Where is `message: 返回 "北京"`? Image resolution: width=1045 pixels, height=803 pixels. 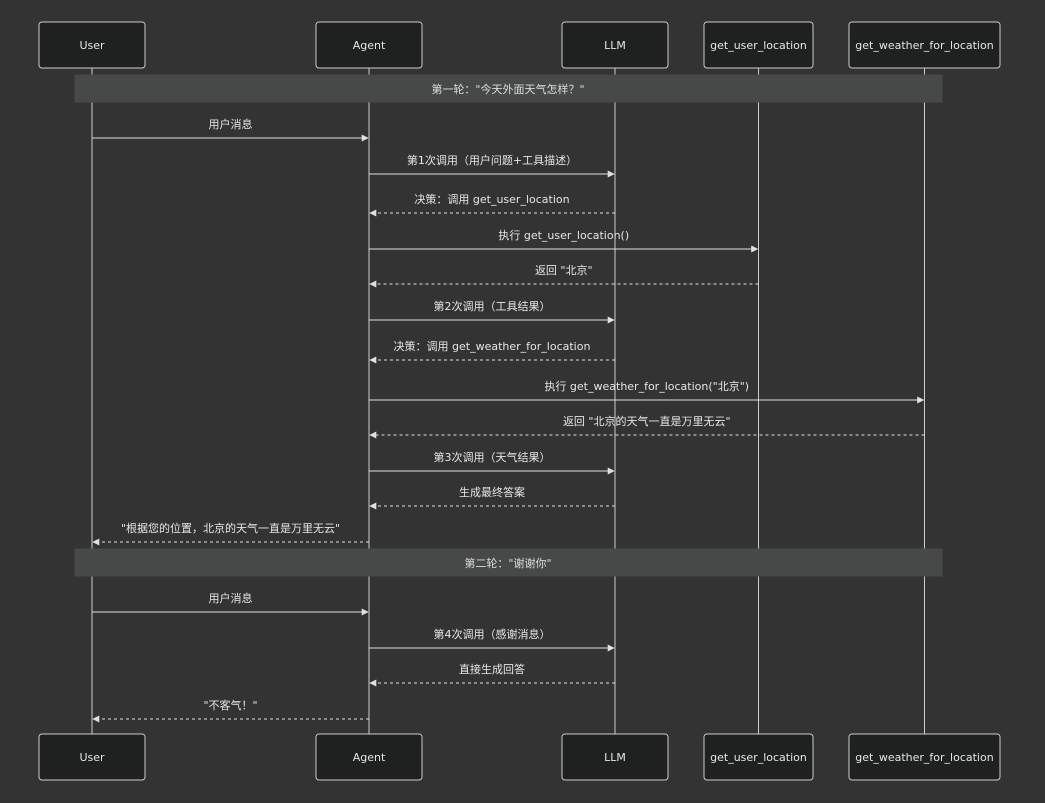
message: 返回 "北京" is located at coordinates (564, 275).